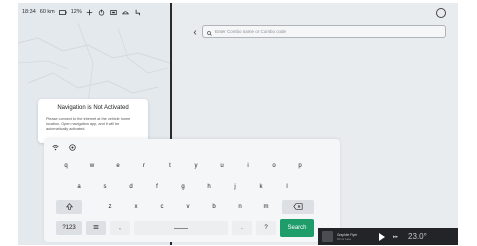  I want to click on menu-key, so click(96, 228).